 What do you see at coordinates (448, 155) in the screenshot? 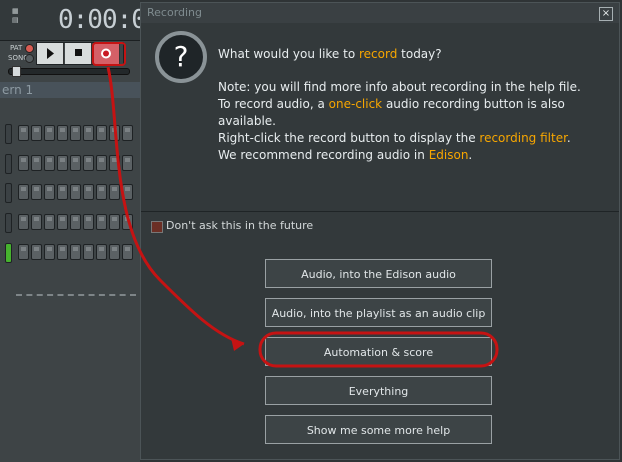
I see `edison-link: Edison` at bounding box center [448, 155].